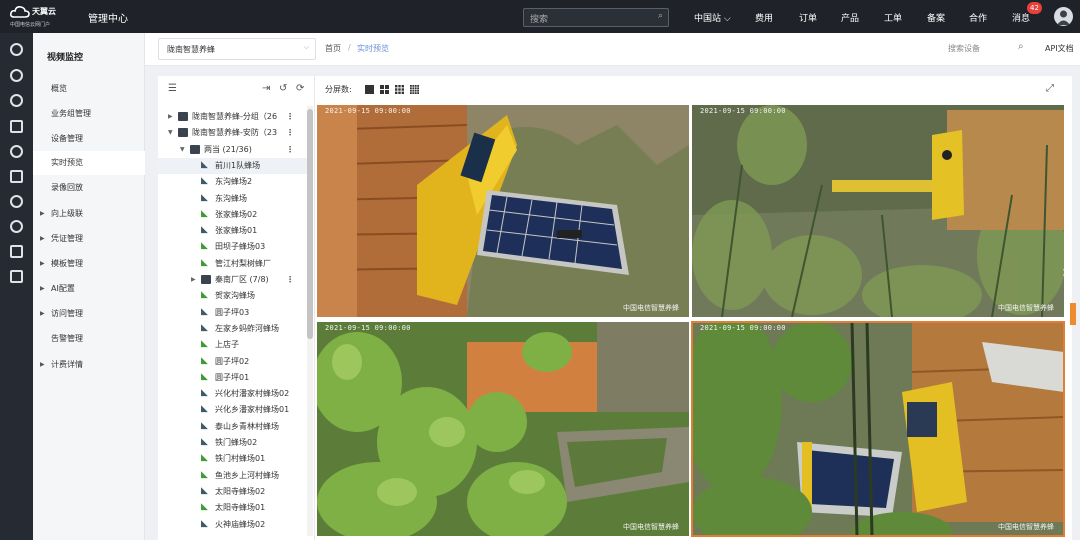 This screenshot has height=540, width=1080. I want to click on tree-device-row: ◣ 鱼池乡上河村蜂场, so click(233, 476).